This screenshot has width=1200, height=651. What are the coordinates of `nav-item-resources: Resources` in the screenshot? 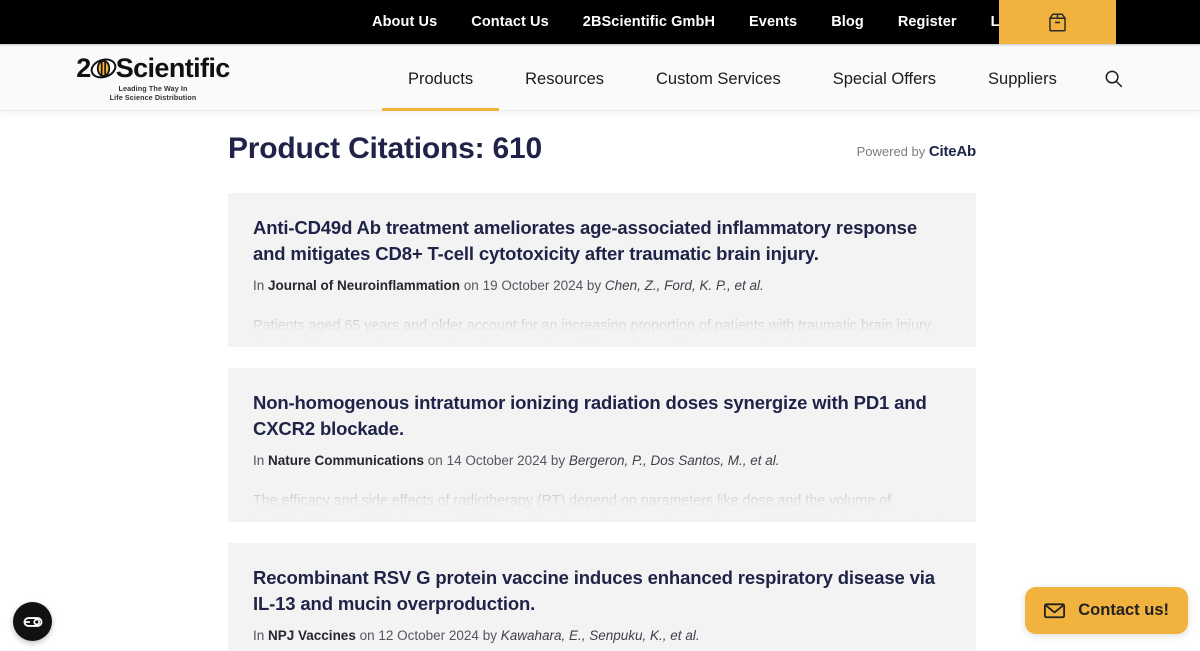 It's located at (564, 79).